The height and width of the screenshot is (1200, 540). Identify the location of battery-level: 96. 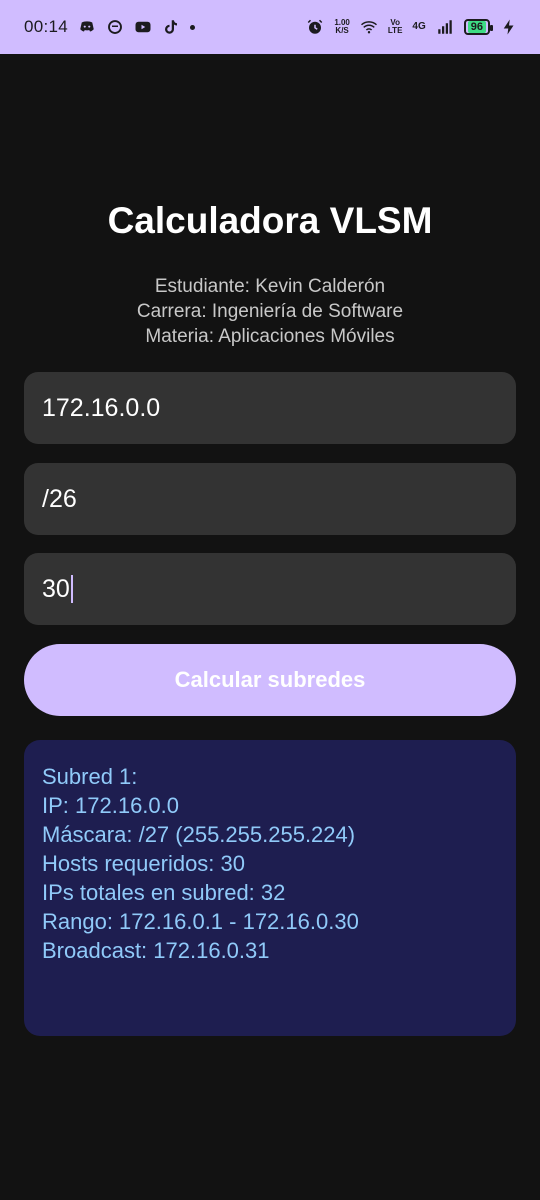
(476, 27).